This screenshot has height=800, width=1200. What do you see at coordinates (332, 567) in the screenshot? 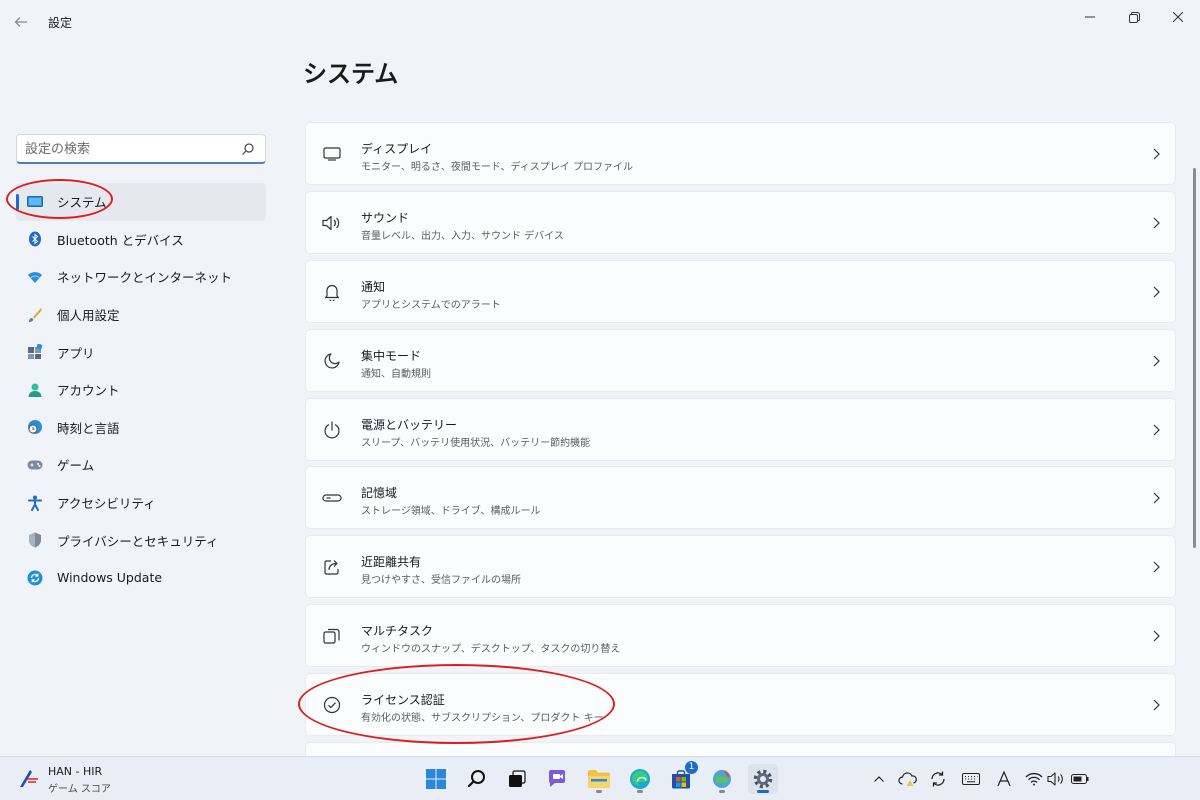
I see `share-icon` at bounding box center [332, 567].